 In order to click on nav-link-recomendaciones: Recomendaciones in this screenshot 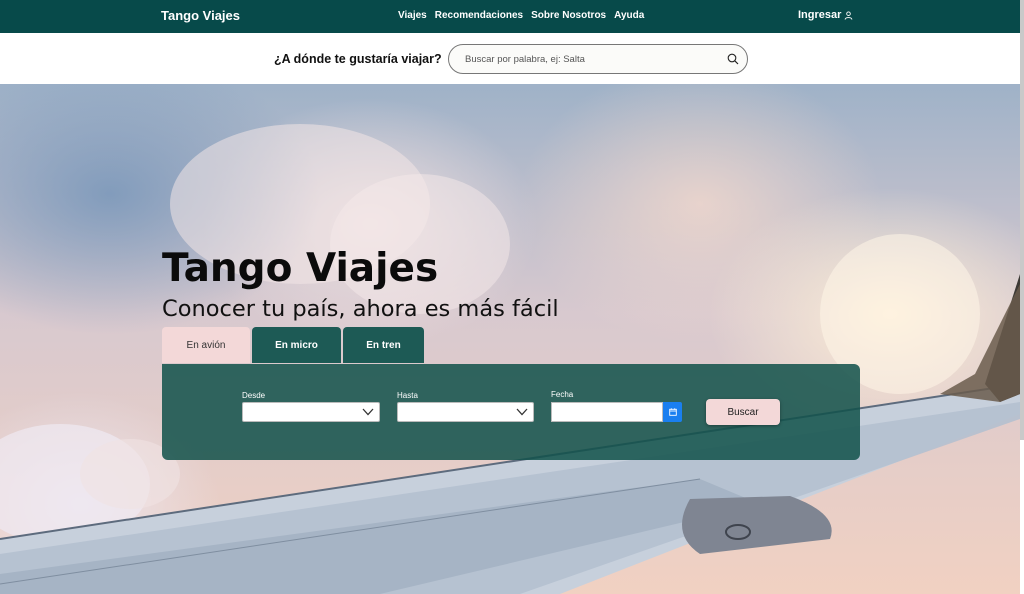, I will do `click(479, 15)`.